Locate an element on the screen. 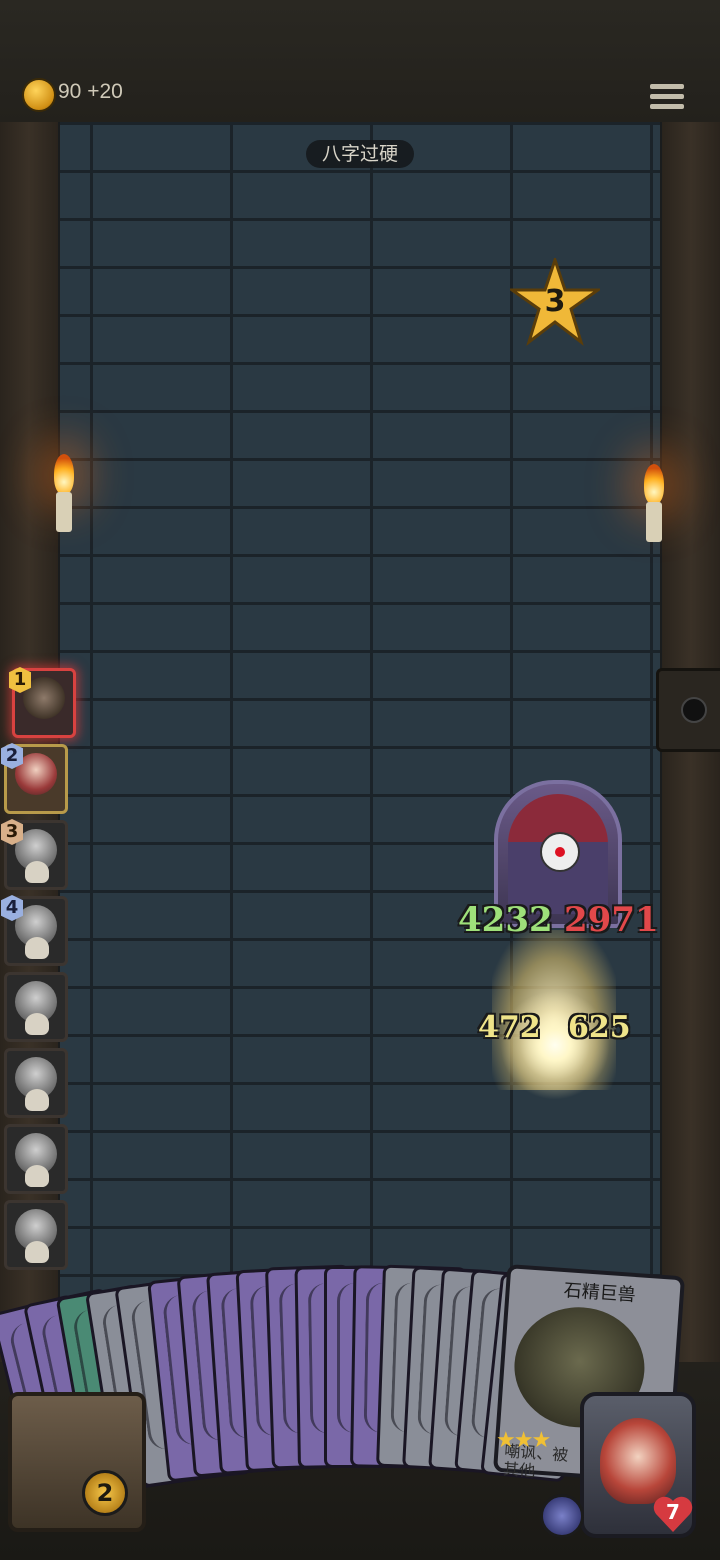 The height and width of the screenshot is (1560, 720). ally-health: 625 is located at coordinates (599, 1027).